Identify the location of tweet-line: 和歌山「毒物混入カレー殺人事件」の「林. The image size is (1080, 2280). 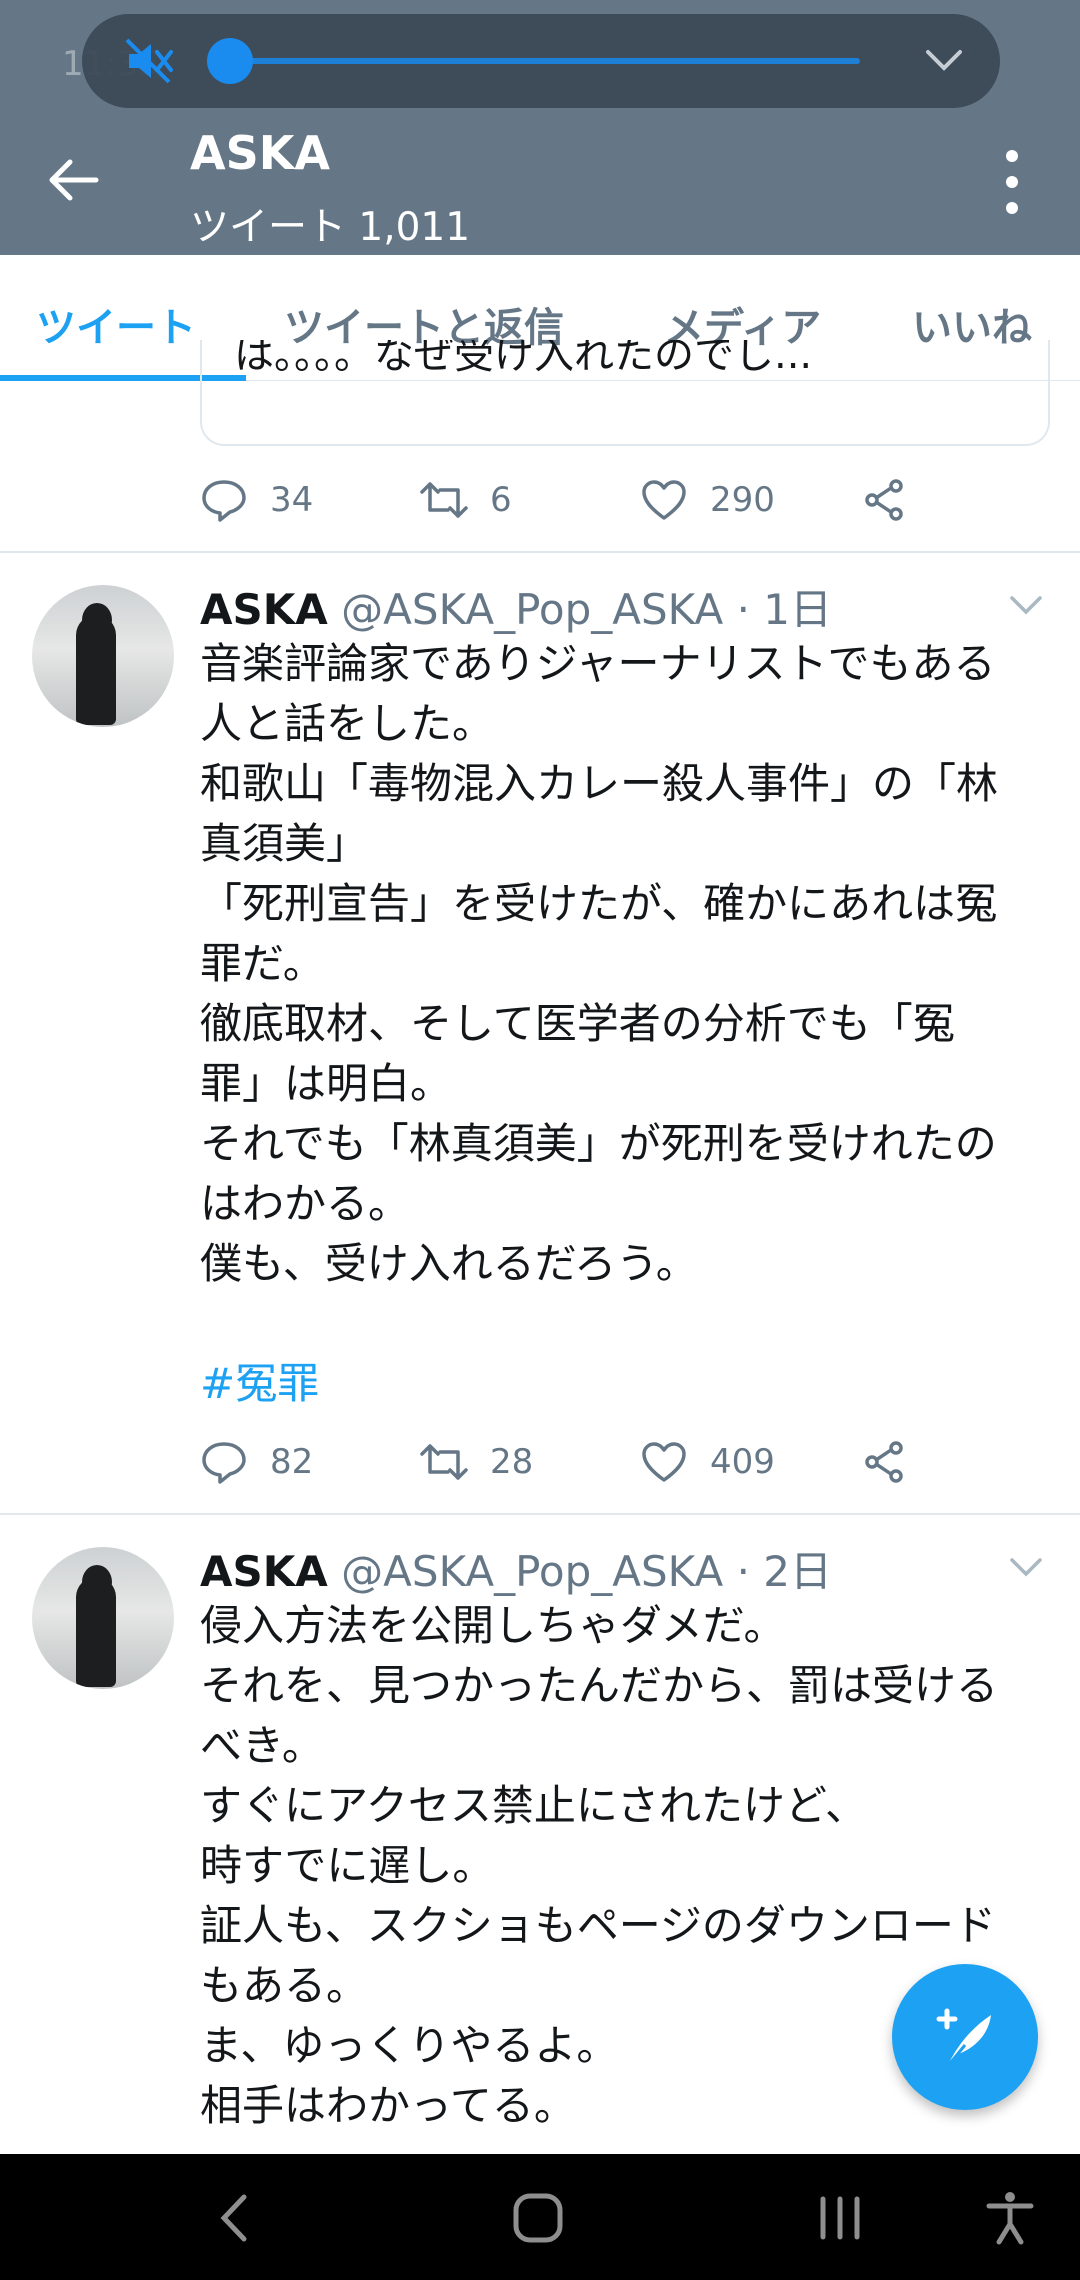
(599, 783).